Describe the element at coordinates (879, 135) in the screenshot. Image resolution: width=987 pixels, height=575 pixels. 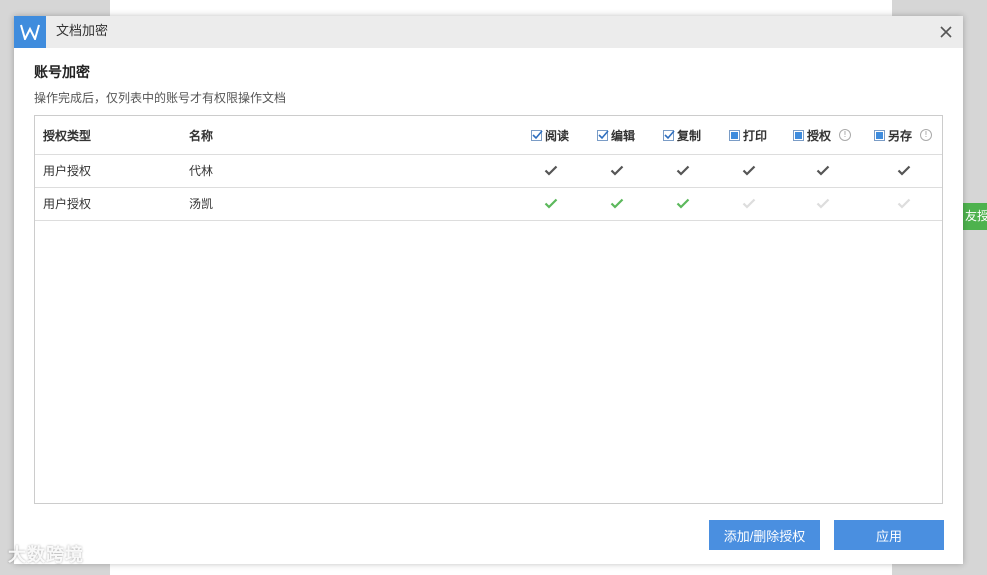
I see `checkbox-save-as` at that location.